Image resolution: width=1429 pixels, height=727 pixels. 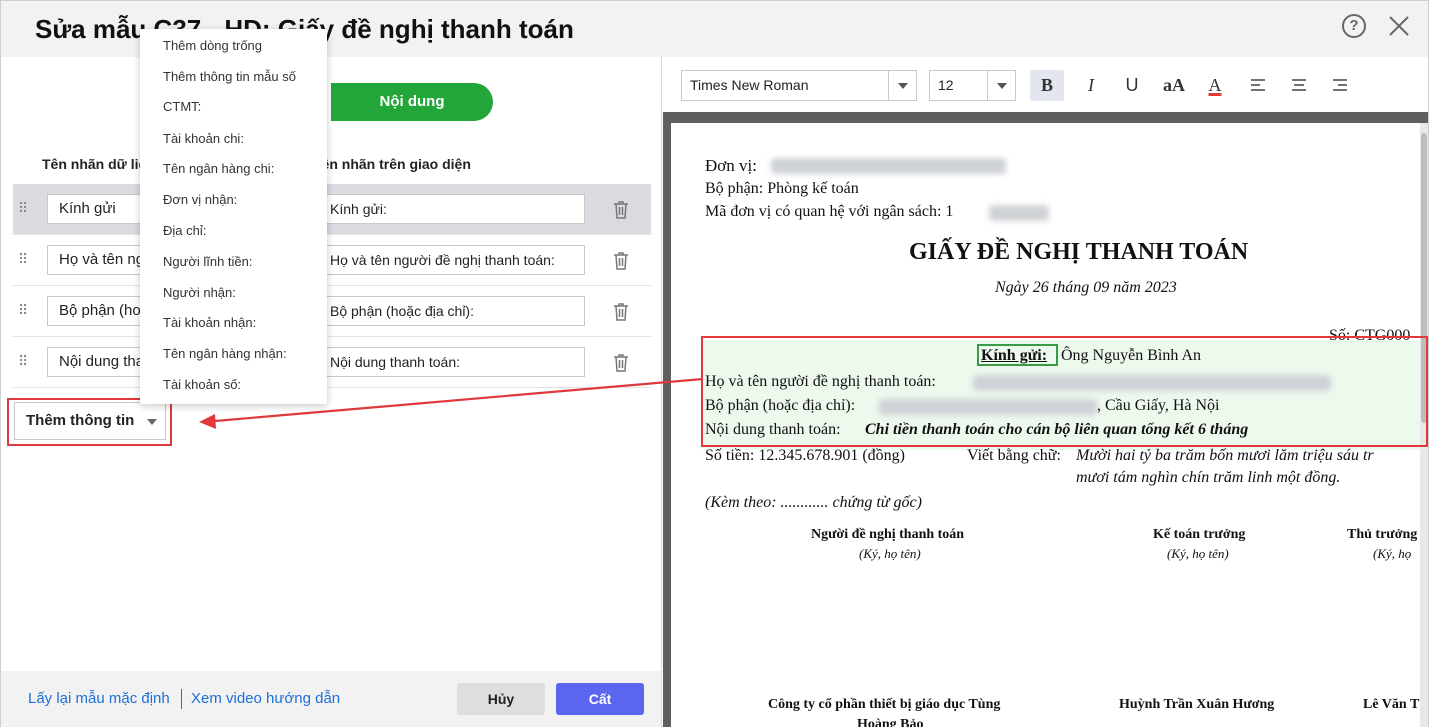 I want to click on column-header-data-label: Tên nhãn dữ liệu, so click(x=98, y=164).